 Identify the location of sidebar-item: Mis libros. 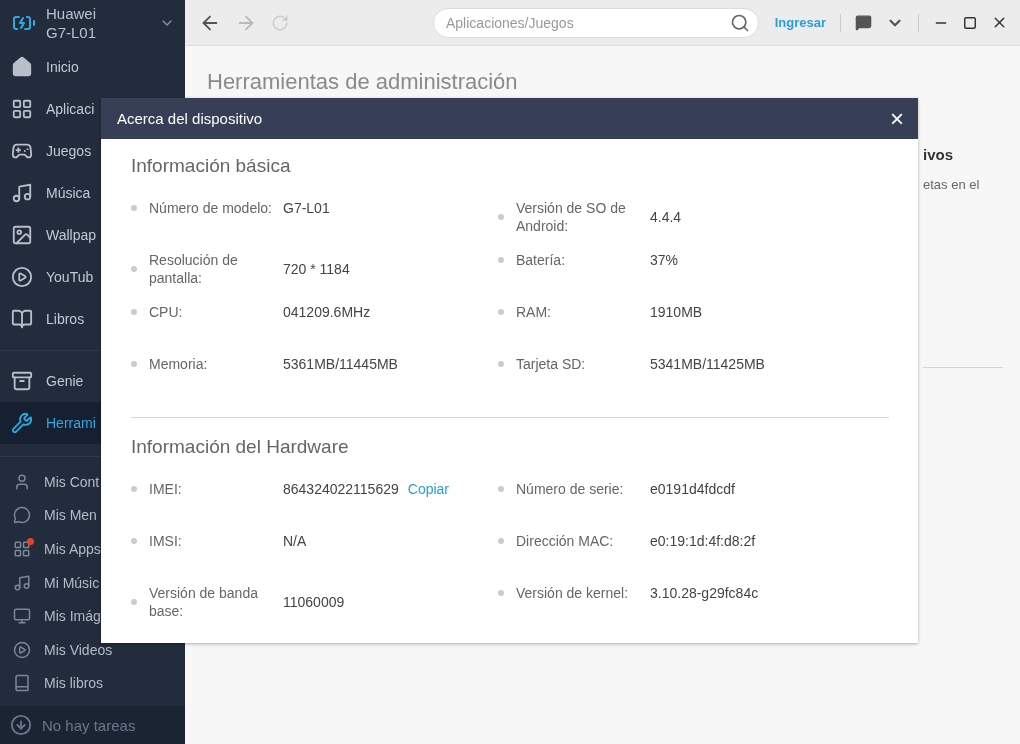
(92, 683).